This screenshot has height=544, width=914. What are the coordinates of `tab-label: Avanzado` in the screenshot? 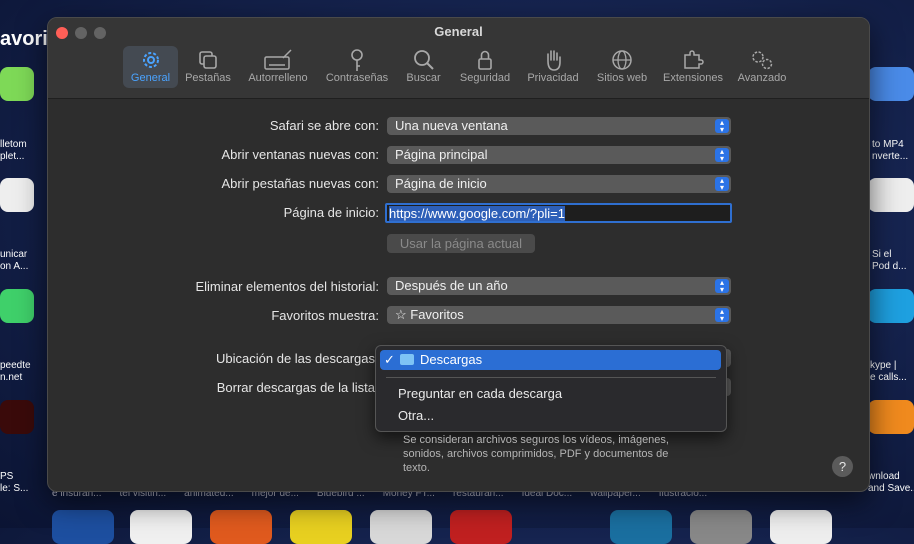 It's located at (762, 78).